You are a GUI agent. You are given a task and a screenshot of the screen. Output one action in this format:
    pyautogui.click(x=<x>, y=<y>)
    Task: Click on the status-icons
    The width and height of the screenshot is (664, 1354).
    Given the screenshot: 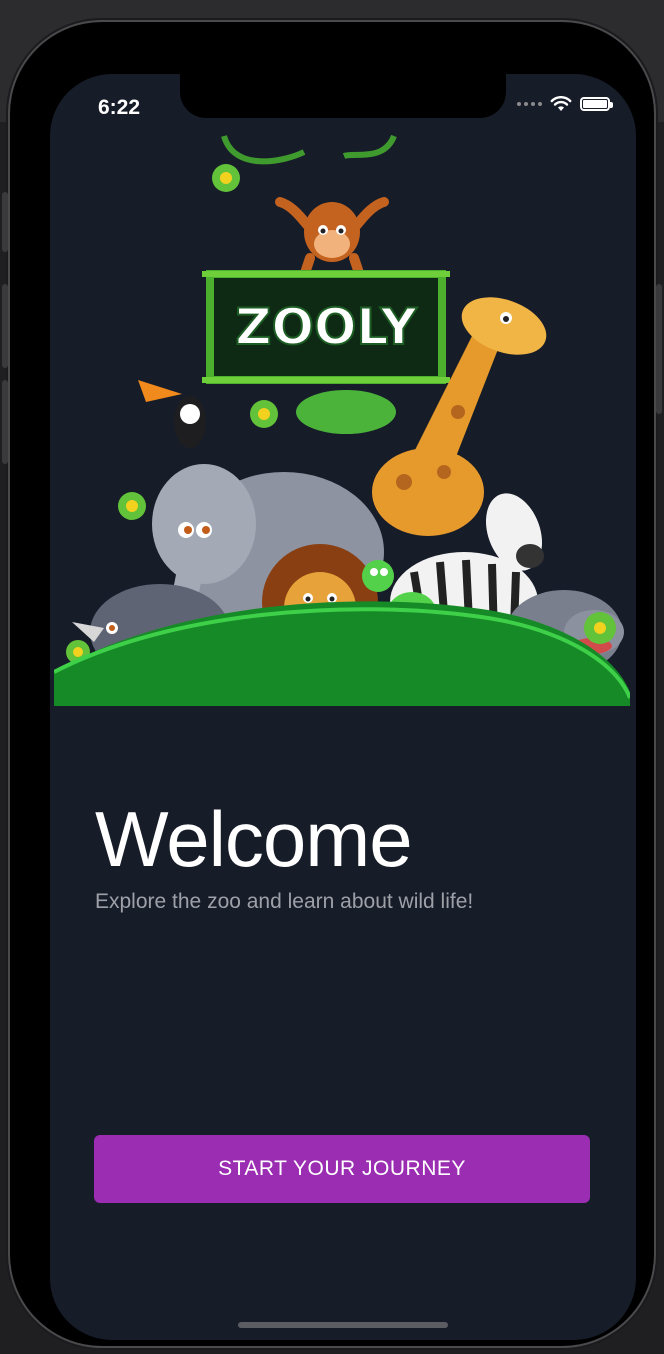 What is the action you would take?
    pyautogui.click(x=565, y=104)
    